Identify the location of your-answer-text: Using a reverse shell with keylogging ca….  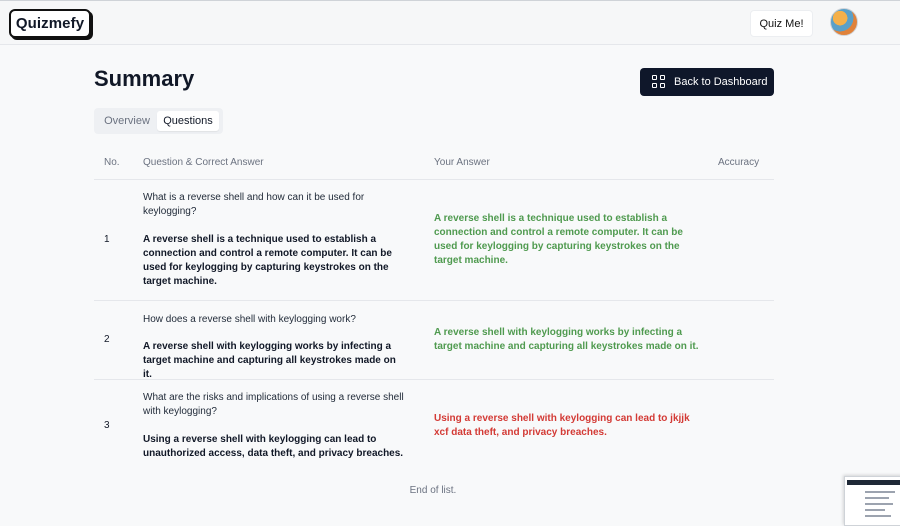
(562, 425).